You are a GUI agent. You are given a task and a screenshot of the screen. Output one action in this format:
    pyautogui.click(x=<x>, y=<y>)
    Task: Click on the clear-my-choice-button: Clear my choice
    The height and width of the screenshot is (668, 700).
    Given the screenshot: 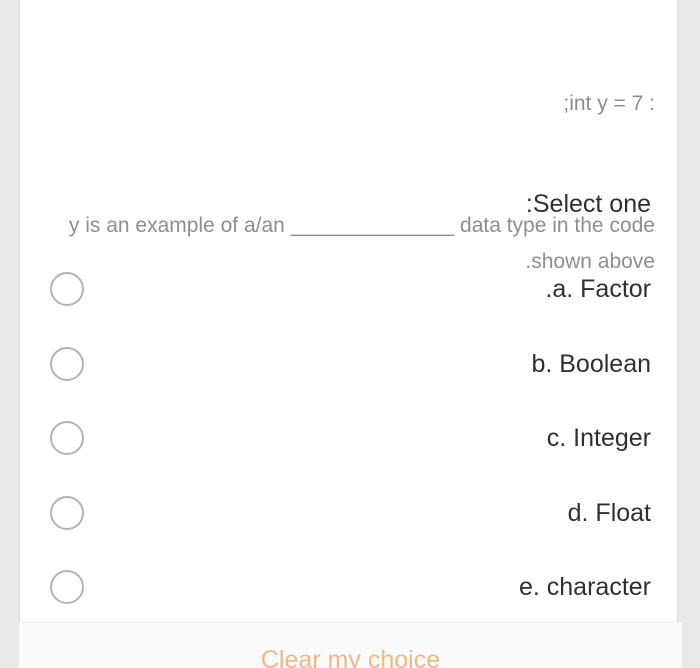 What is the action you would take?
    pyautogui.click(x=350, y=656)
    